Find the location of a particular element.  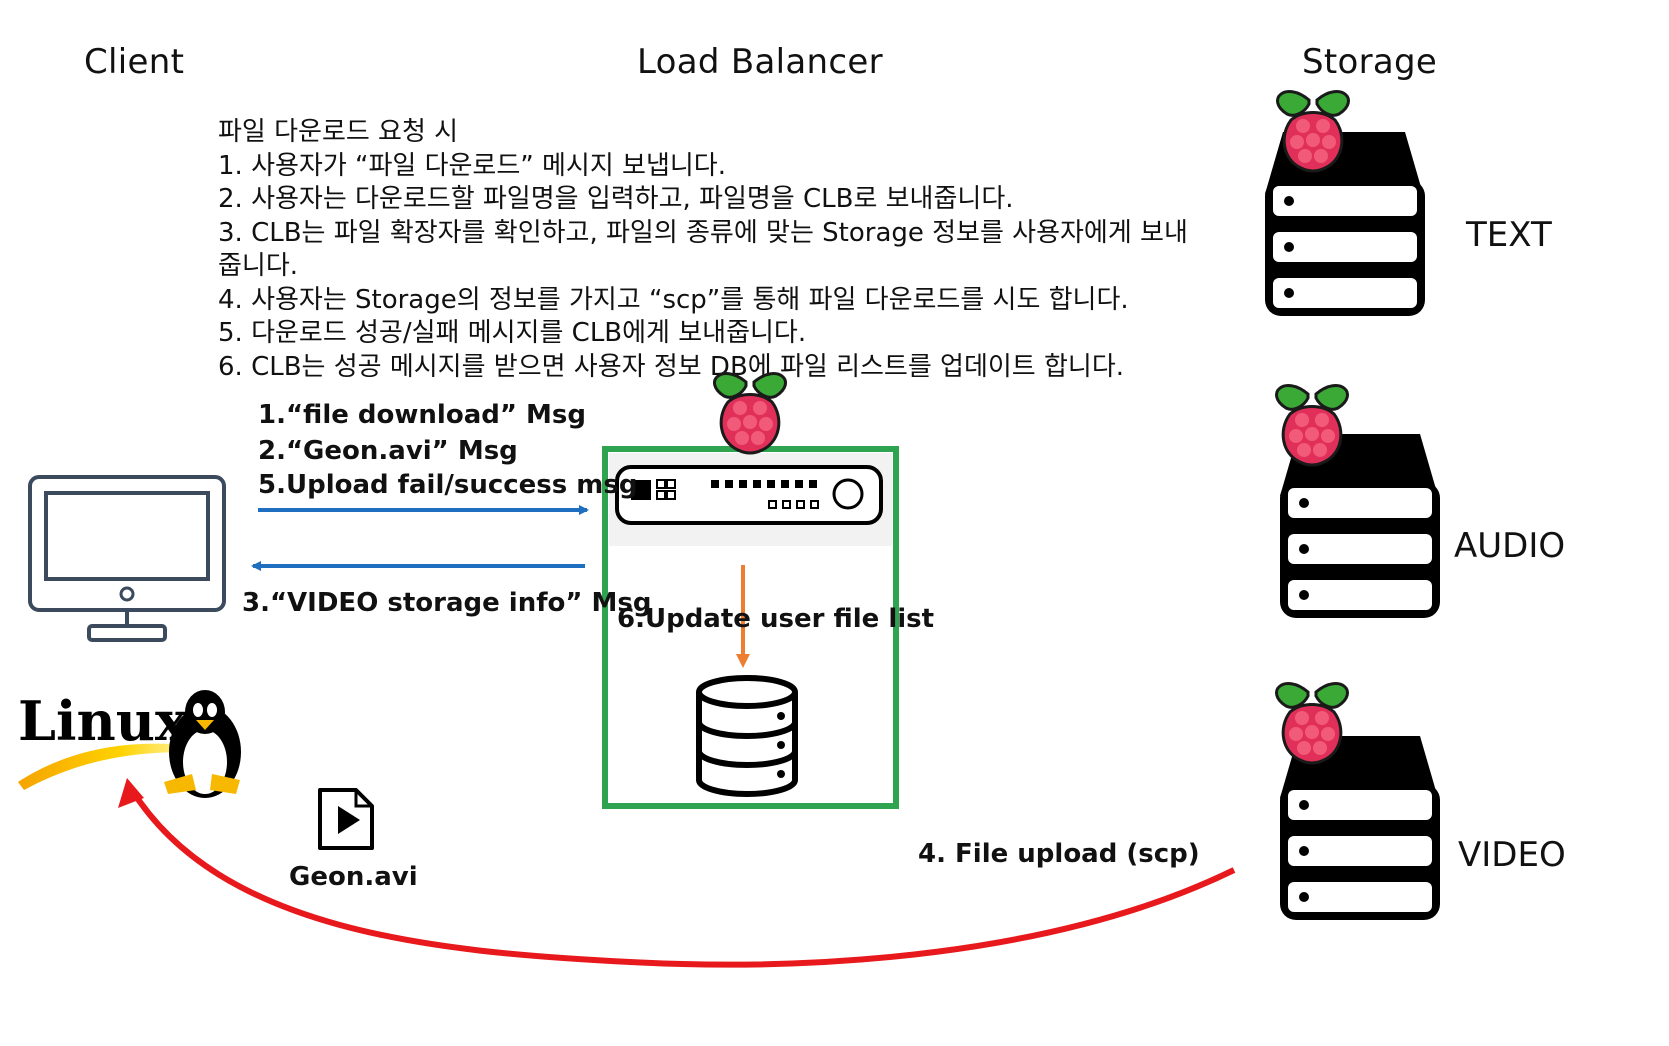

monitor-icon is located at coordinates (127, 558).